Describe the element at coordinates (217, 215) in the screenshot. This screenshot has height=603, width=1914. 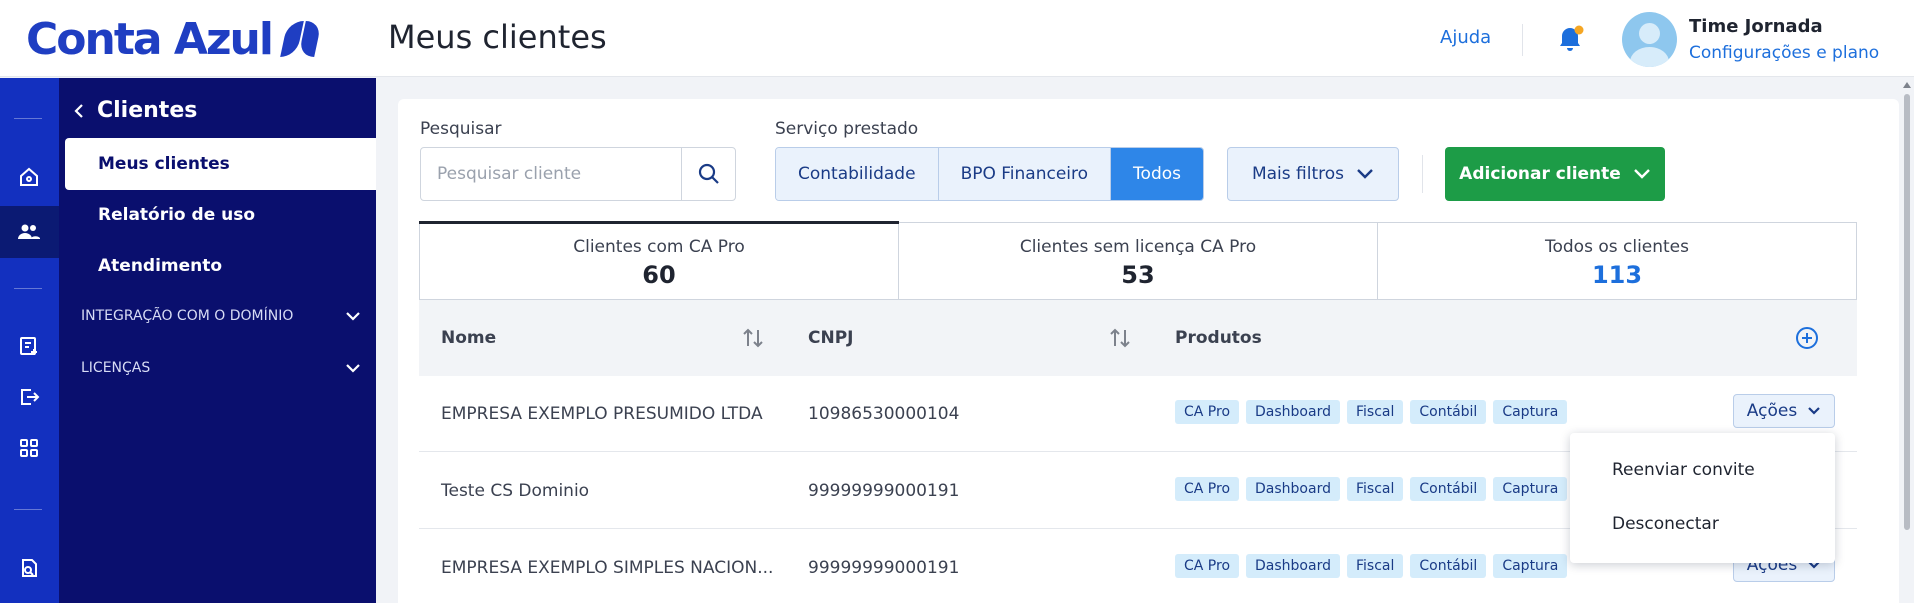
I see `subnav-item-relatorio-de-uso: Relatório de uso` at that location.